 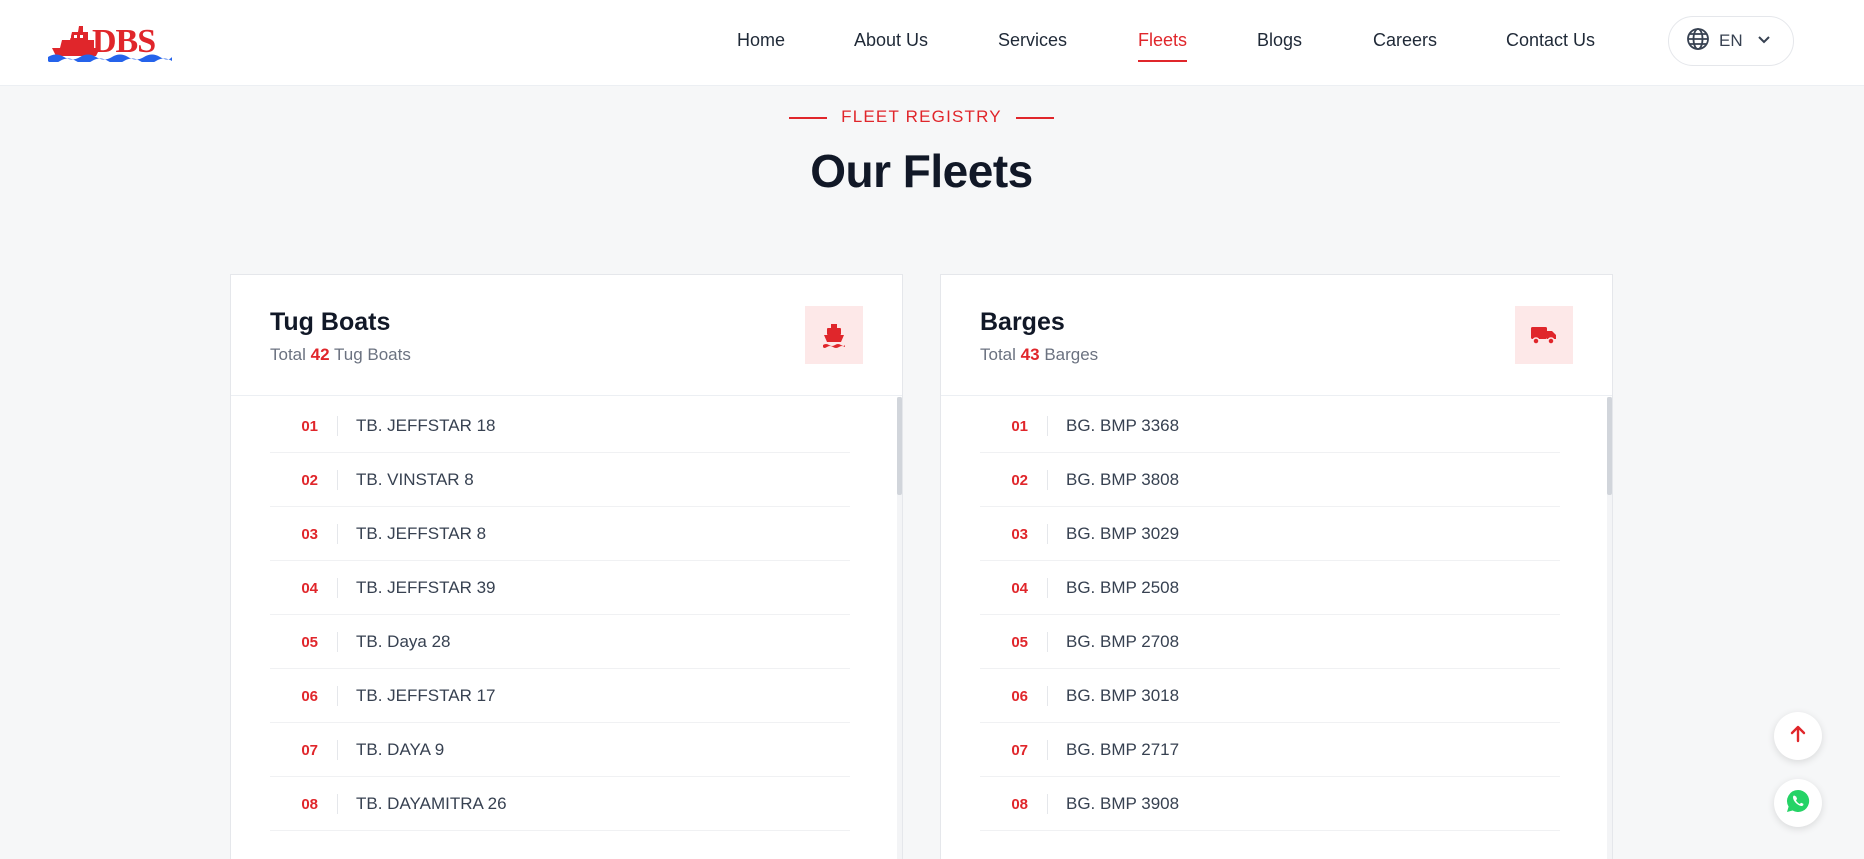 What do you see at coordinates (1405, 40) in the screenshot?
I see `nav-item-careers: Careers` at bounding box center [1405, 40].